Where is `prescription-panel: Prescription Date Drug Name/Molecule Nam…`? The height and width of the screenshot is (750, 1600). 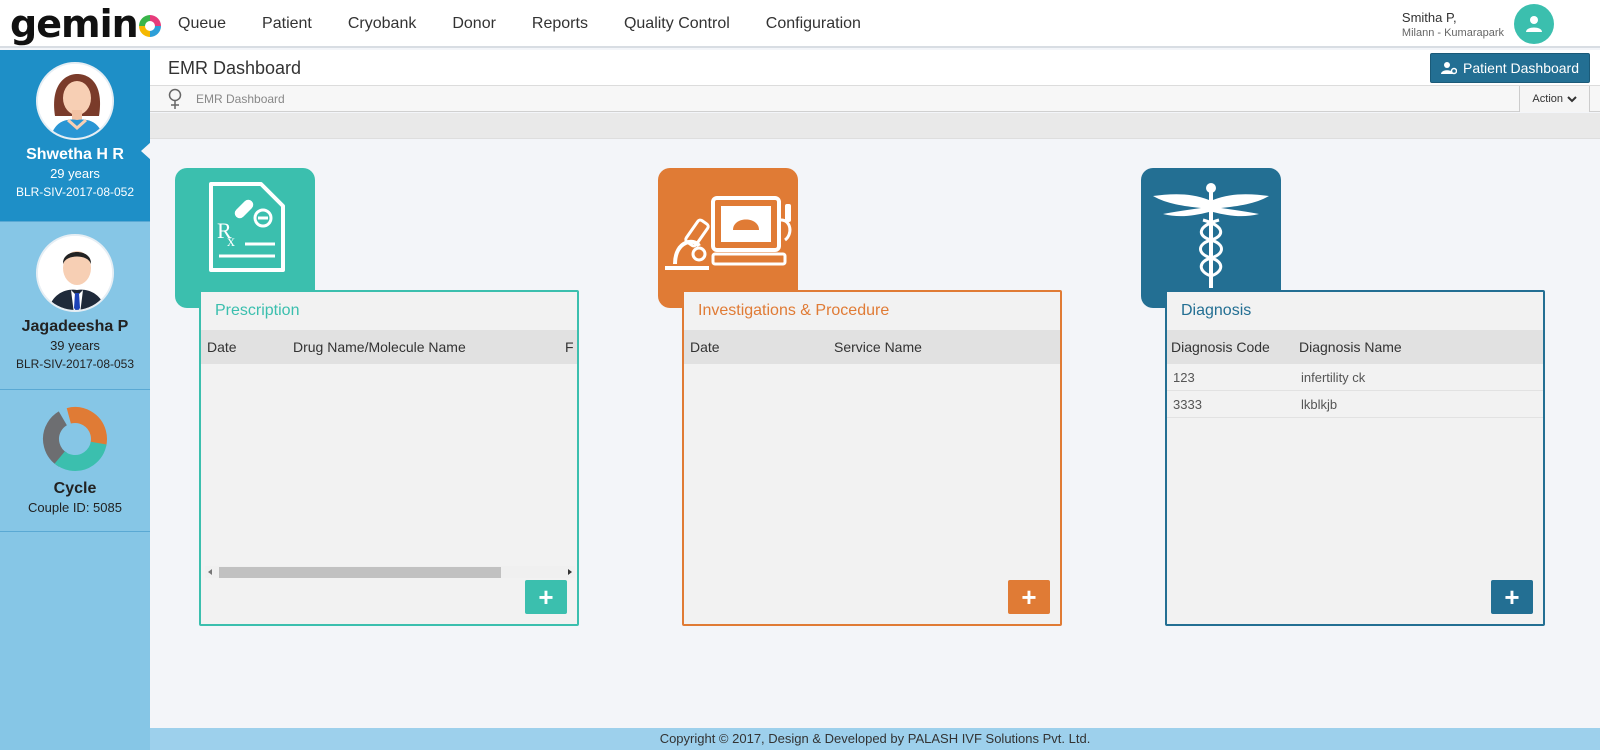 prescription-panel: Prescription Date Drug Name/Molecule Nam… is located at coordinates (389, 458).